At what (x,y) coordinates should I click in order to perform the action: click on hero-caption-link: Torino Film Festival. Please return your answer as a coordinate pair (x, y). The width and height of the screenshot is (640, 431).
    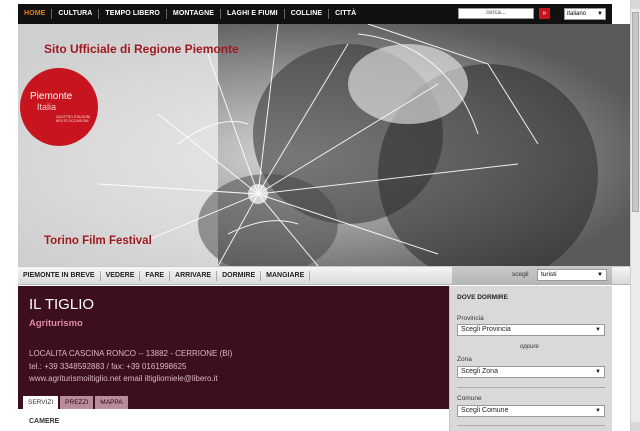
    Looking at the image, I should click on (98, 241).